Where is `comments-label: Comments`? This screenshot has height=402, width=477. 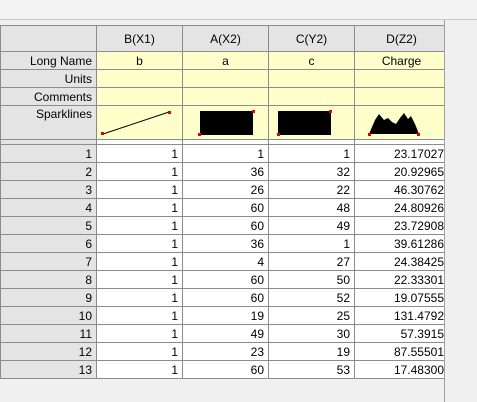 comments-label: Comments is located at coordinates (48, 96).